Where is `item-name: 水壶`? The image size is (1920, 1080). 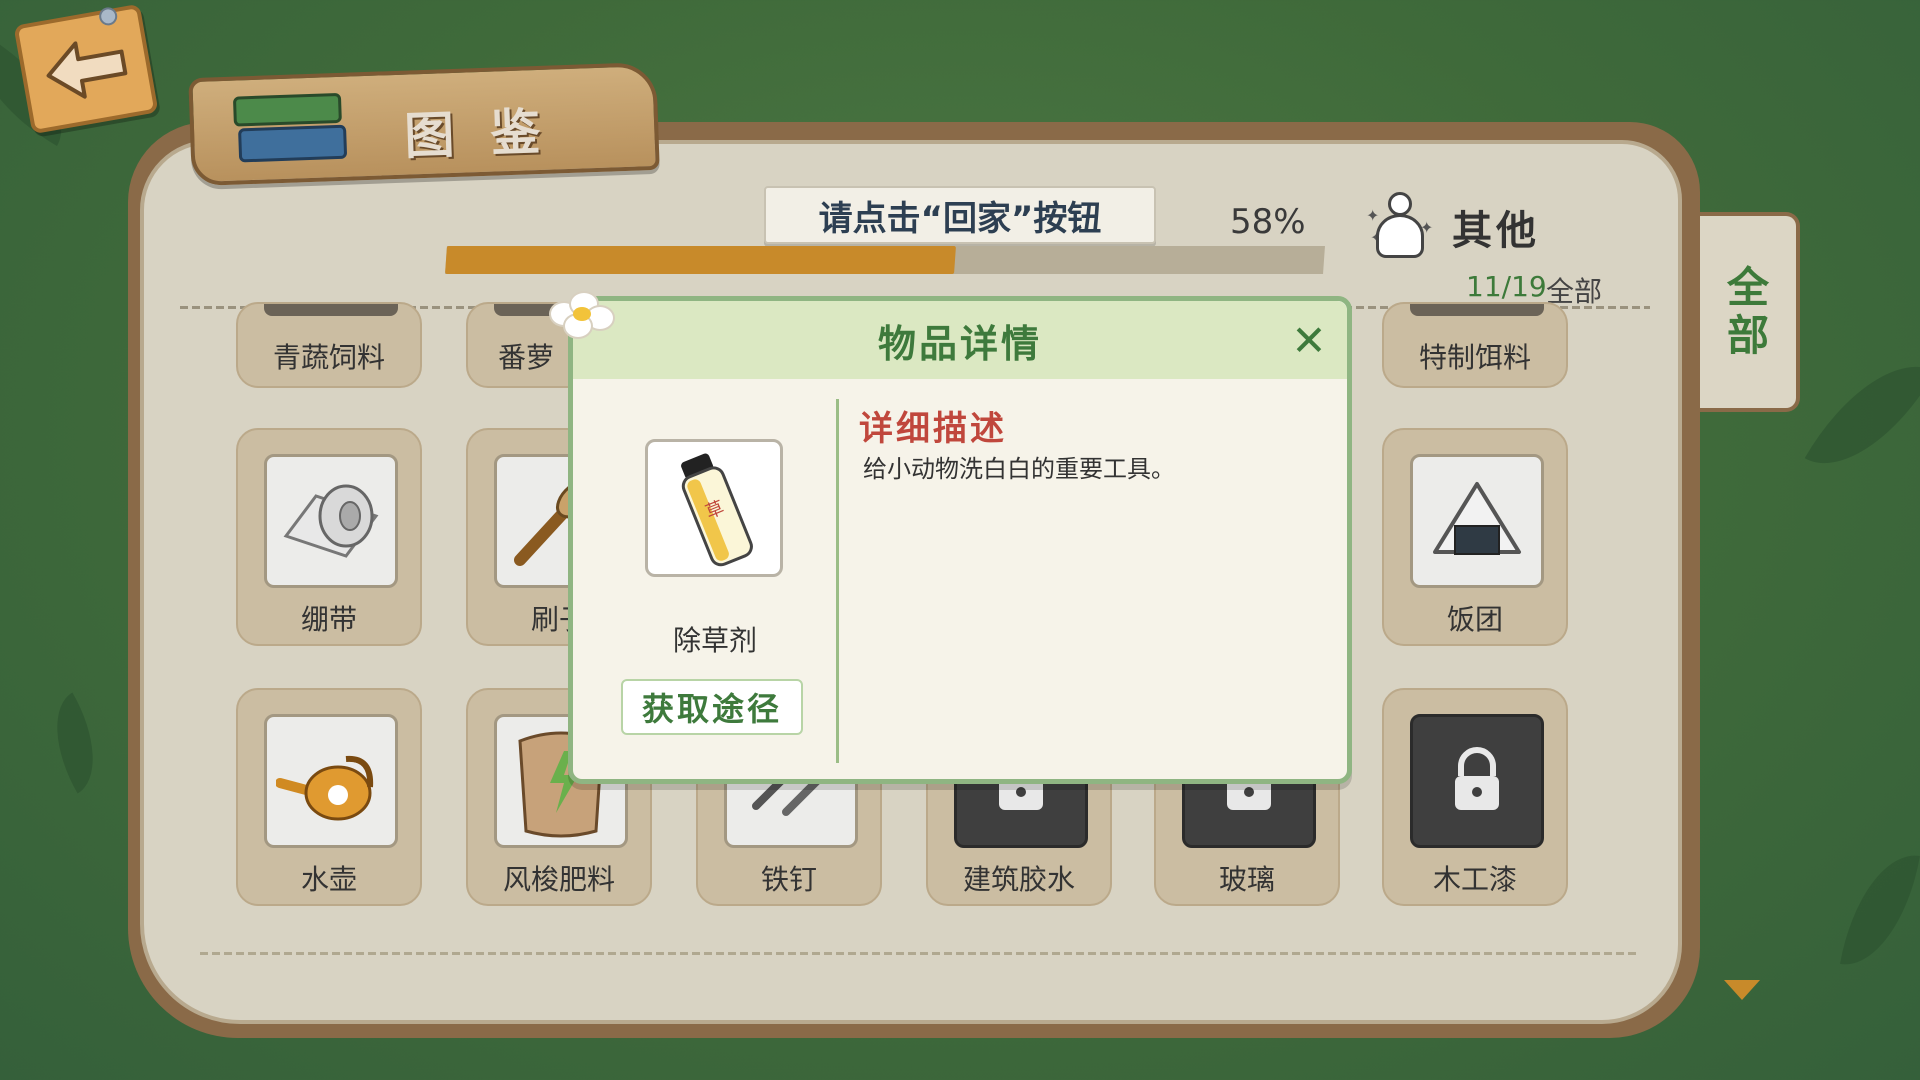 item-name: 水壶 is located at coordinates (328, 879).